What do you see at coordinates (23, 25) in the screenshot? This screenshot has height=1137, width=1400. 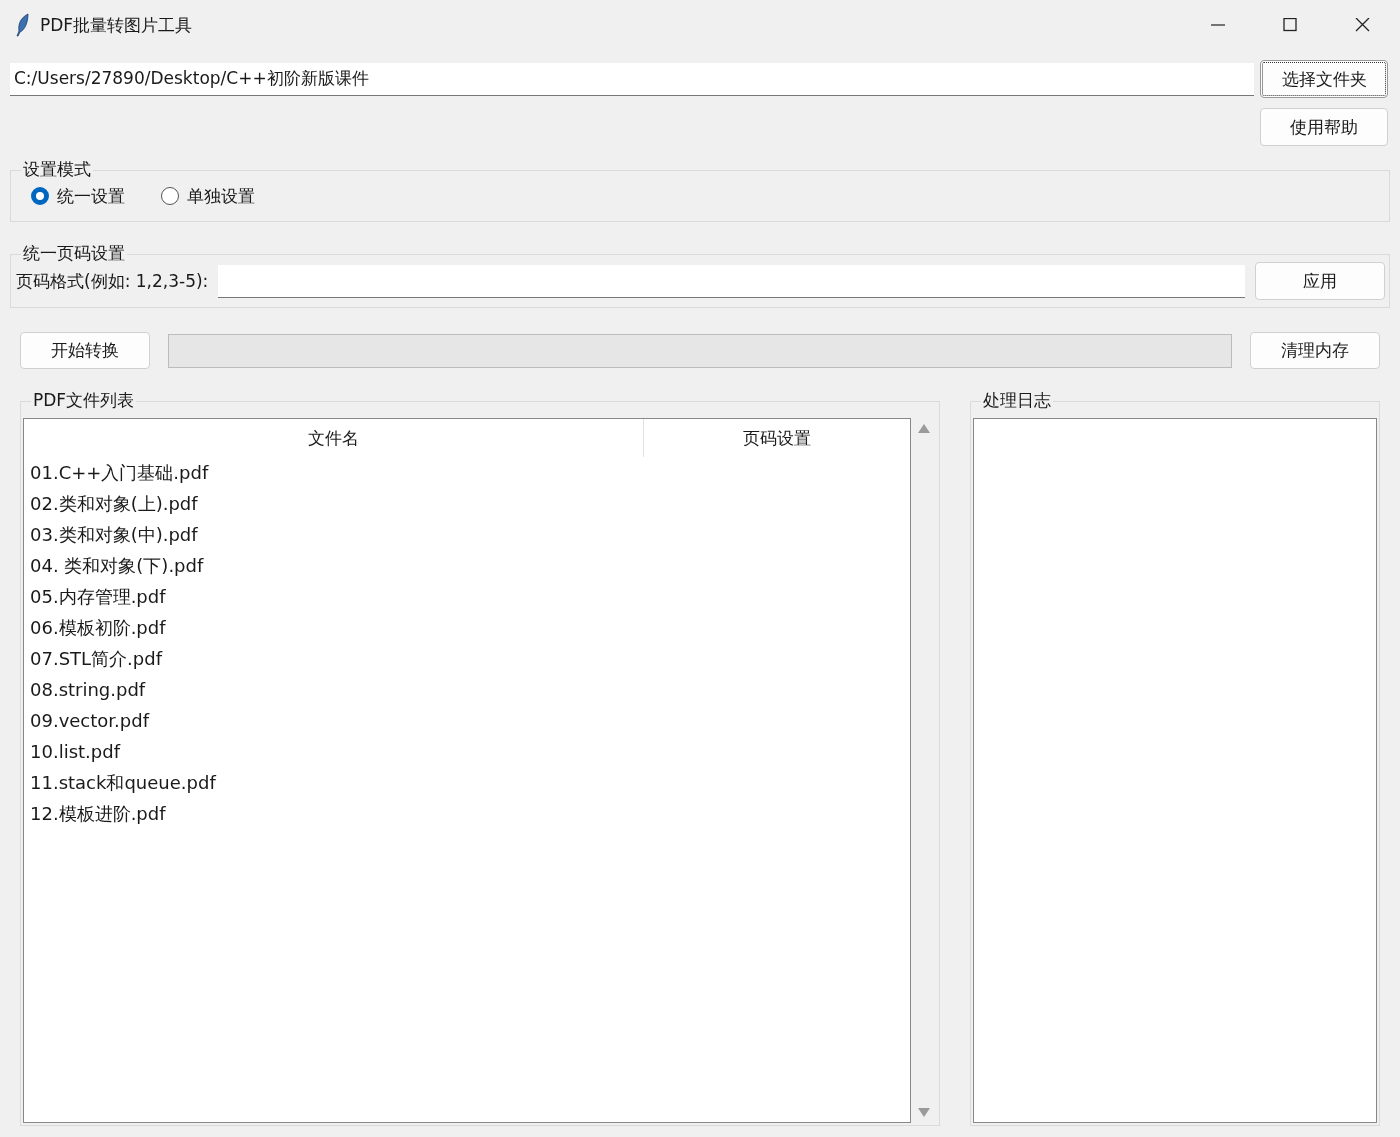 I see `feather-icon` at bounding box center [23, 25].